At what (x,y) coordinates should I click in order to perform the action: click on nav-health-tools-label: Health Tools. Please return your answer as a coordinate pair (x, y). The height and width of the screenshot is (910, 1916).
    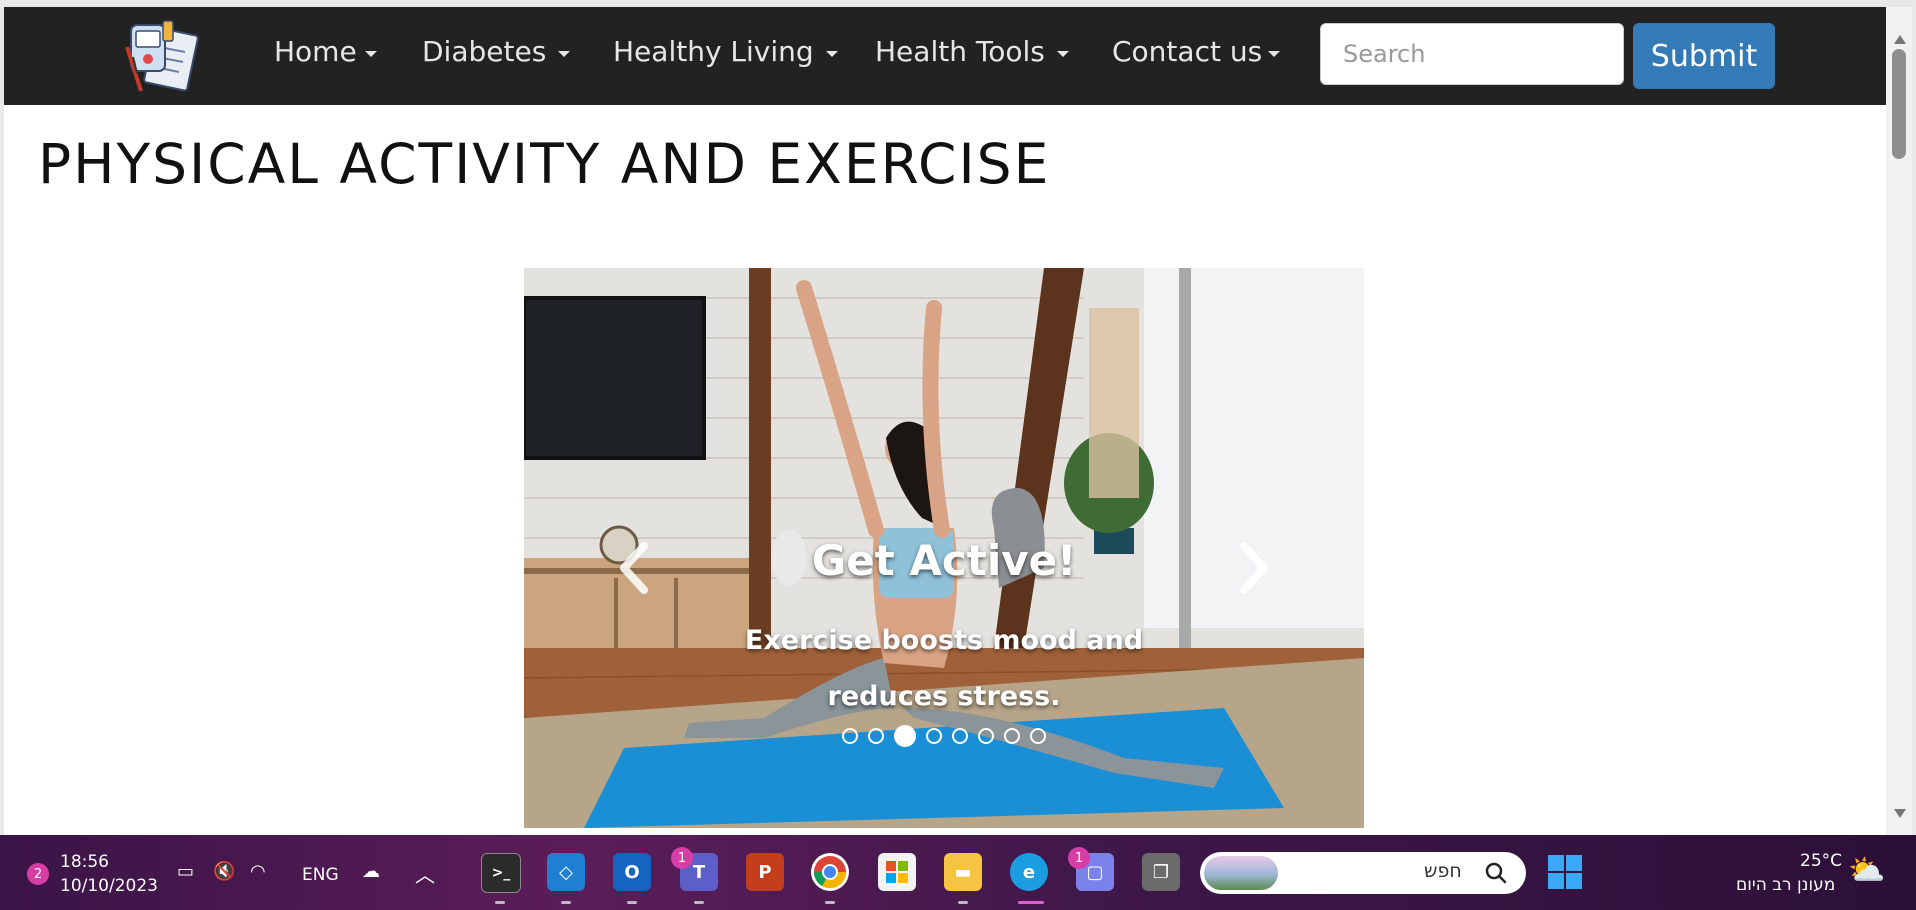
    Looking at the image, I should click on (960, 51).